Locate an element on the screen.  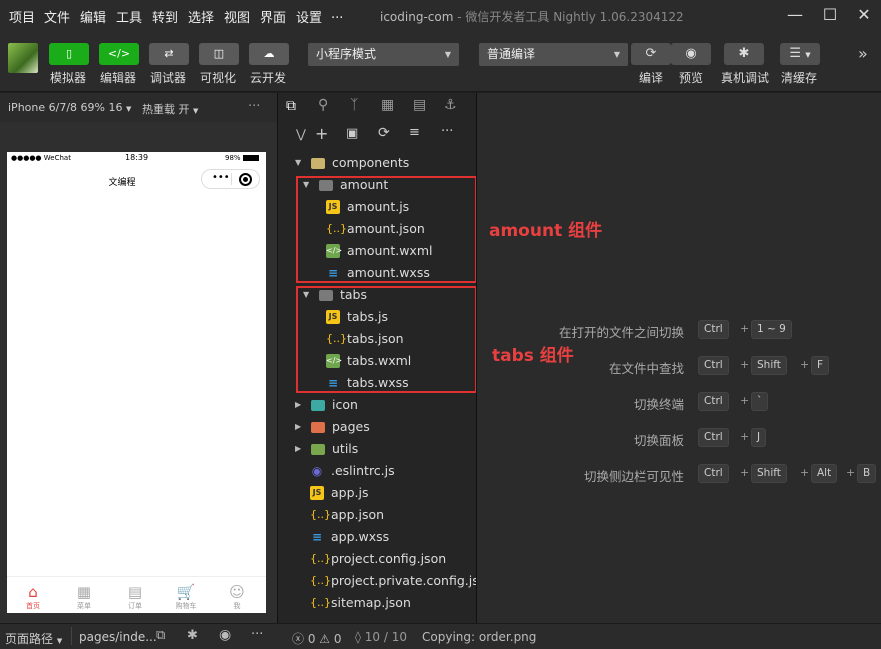
tree-item-label: app.wxss is located at coordinates (360, 536).